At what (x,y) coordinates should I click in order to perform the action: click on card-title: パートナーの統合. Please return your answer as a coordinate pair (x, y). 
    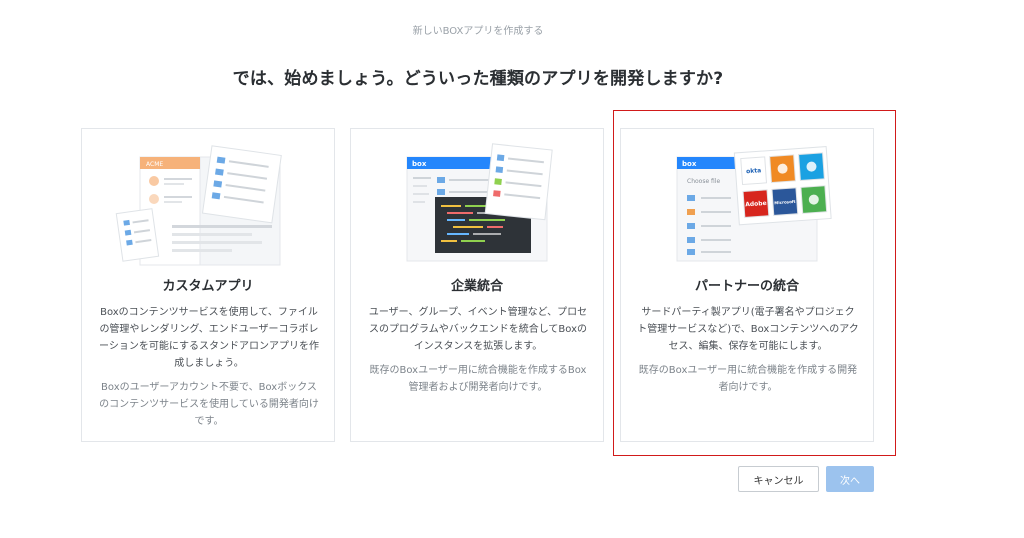
    Looking at the image, I should click on (746, 286).